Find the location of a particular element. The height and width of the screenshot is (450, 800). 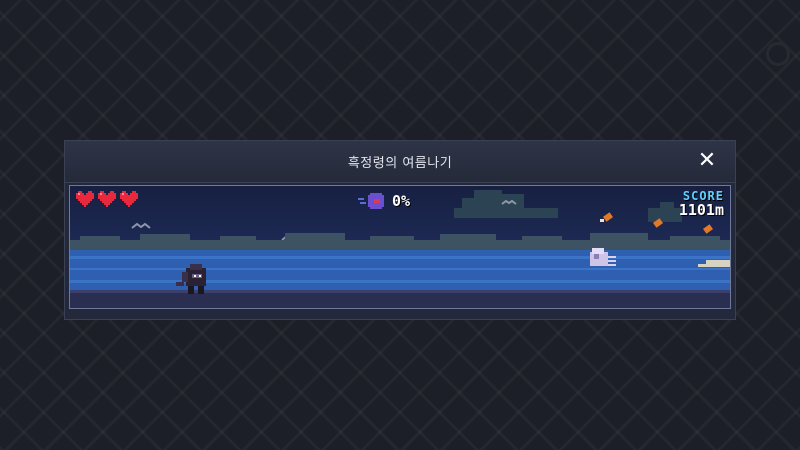

modal-header: 흑정령의 여름나기 ✕ is located at coordinates (400, 162).